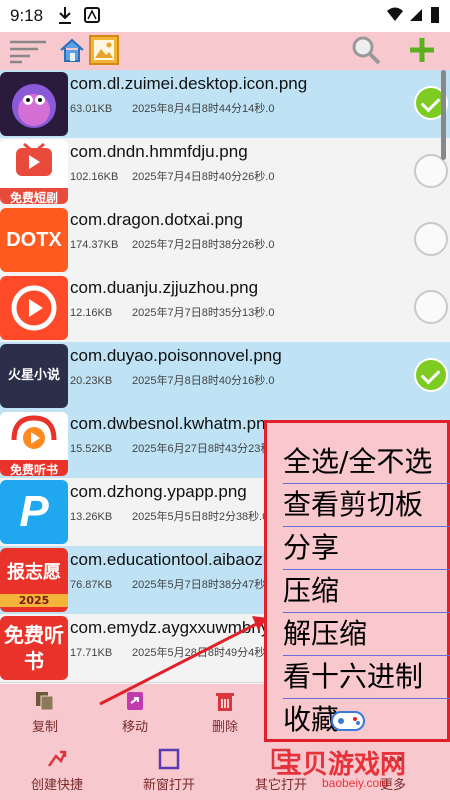  I want to click on menu-item-hex-view: 看十六进制, so click(366, 677).